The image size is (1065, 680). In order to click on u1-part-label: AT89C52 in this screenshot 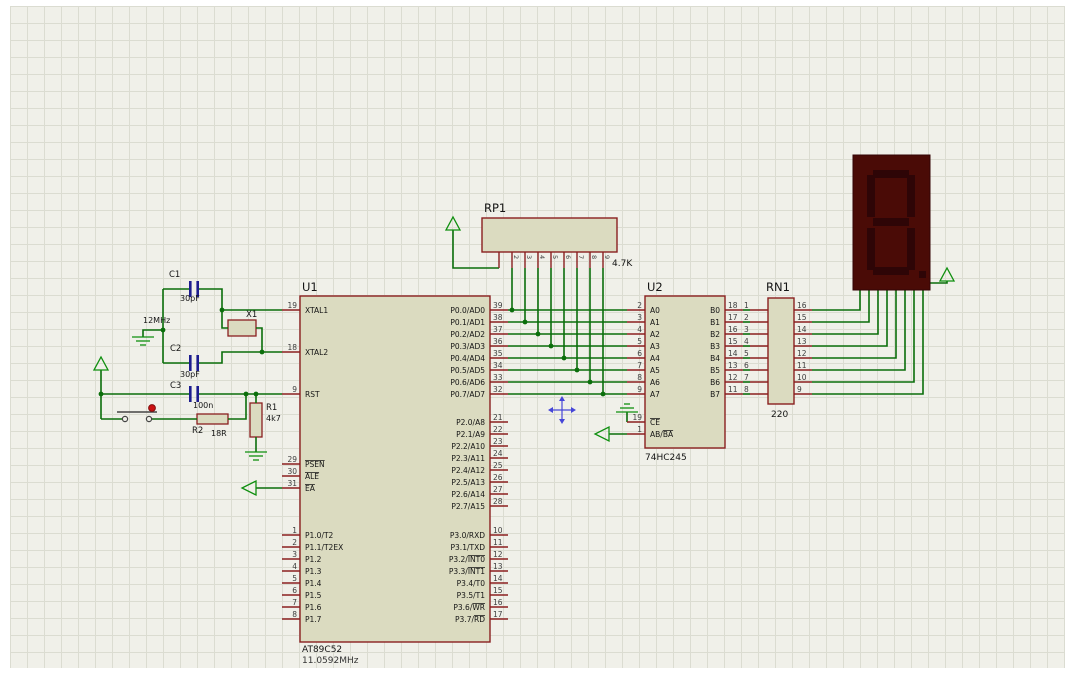, I will do `click(322, 650)`.